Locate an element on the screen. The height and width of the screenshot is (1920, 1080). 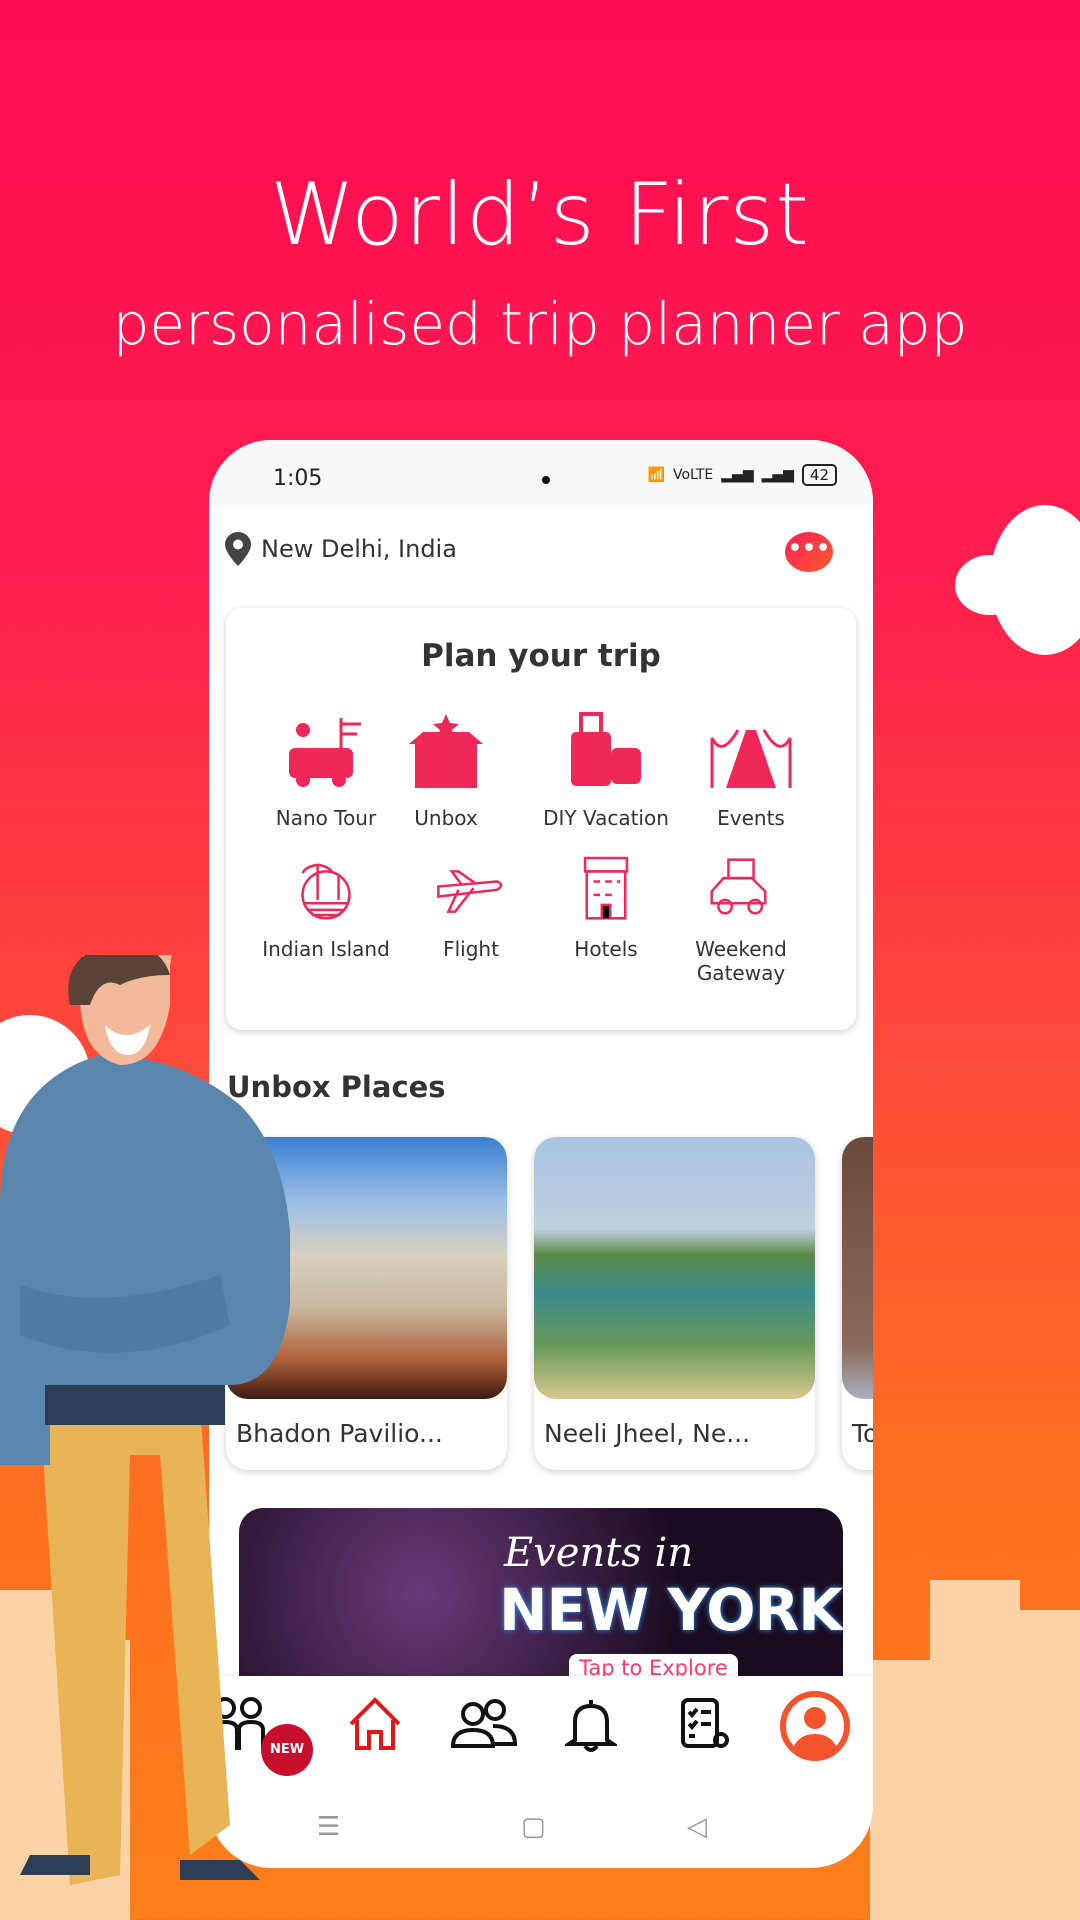
plane-icon is located at coordinates (470, 891).